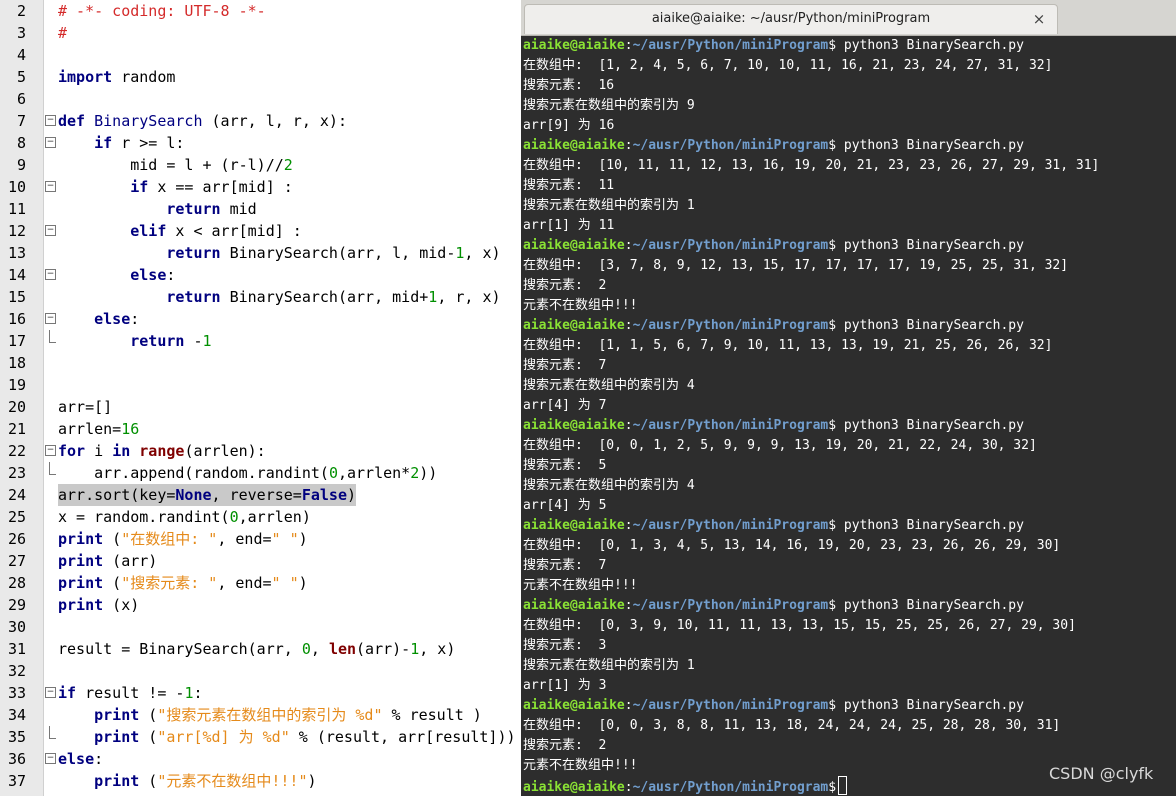  Describe the element at coordinates (260, 693) in the screenshot. I see `code-line: 33 − if result != -1:` at that location.